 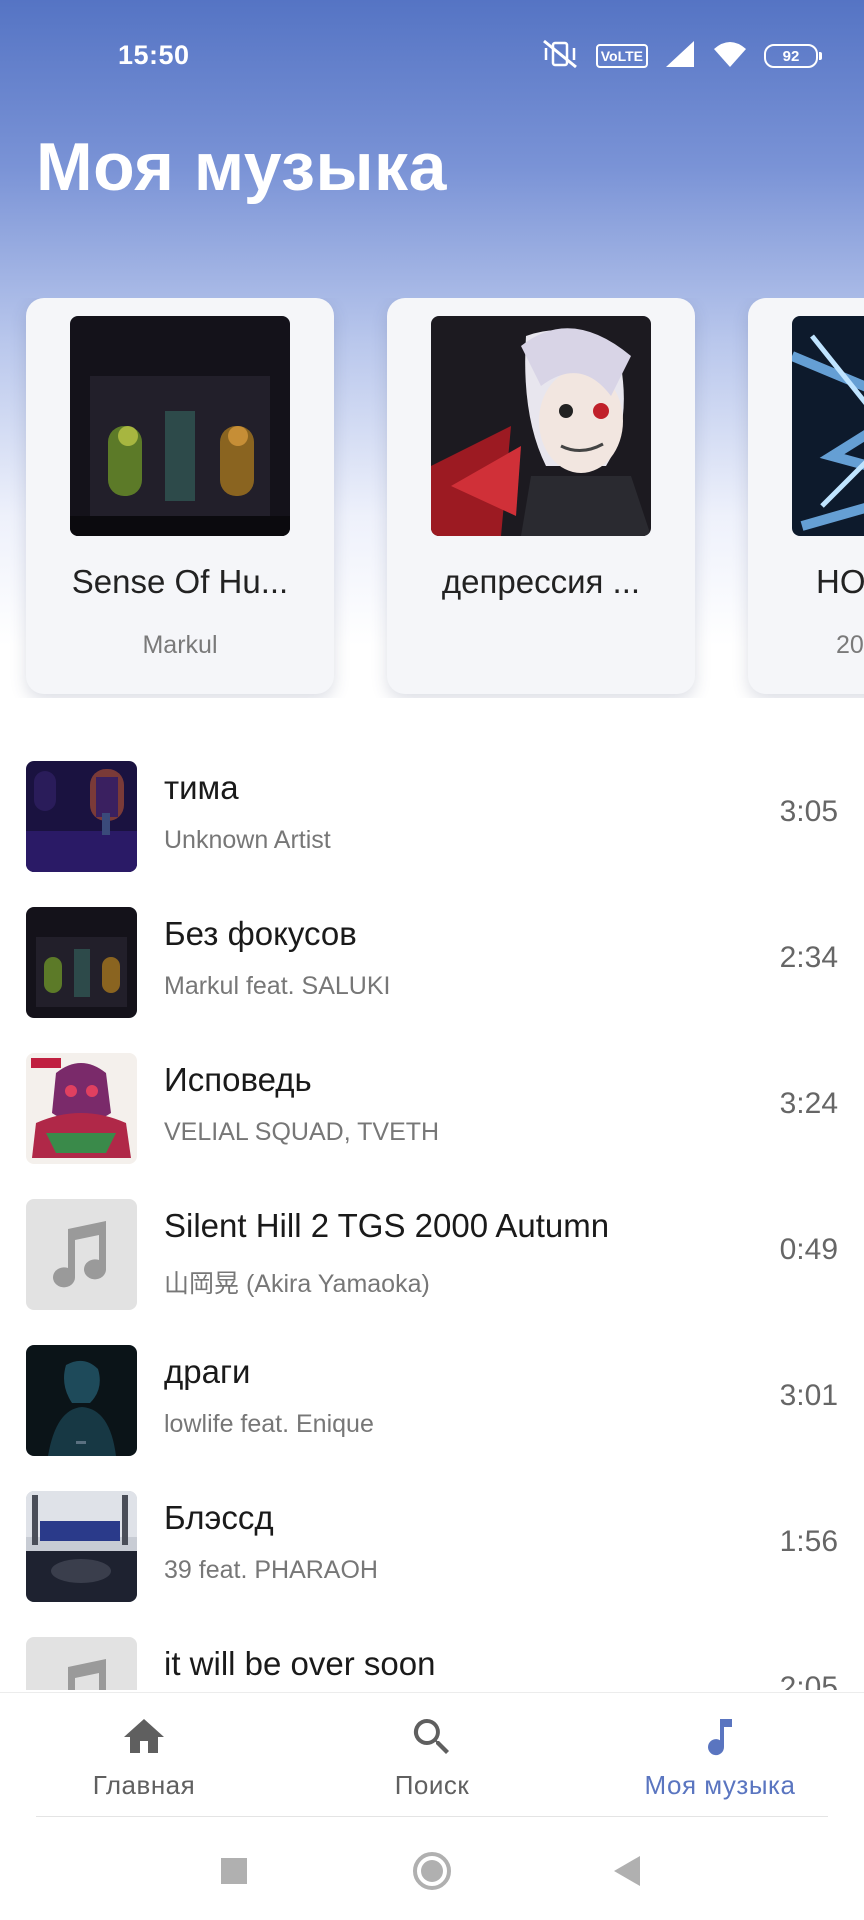 What do you see at coordinates (300, 1663) in the screenshot?
I see `track-title: it will be over soon` at bounding box center [300, 1663].